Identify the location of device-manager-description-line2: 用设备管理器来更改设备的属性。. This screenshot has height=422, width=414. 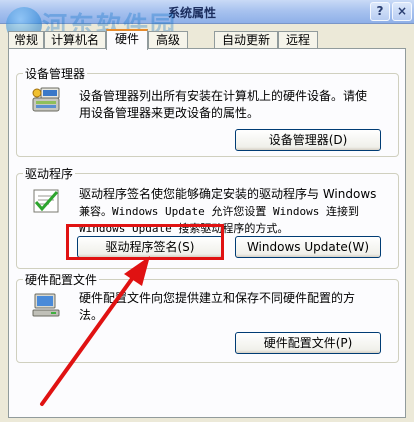
(169, 113).